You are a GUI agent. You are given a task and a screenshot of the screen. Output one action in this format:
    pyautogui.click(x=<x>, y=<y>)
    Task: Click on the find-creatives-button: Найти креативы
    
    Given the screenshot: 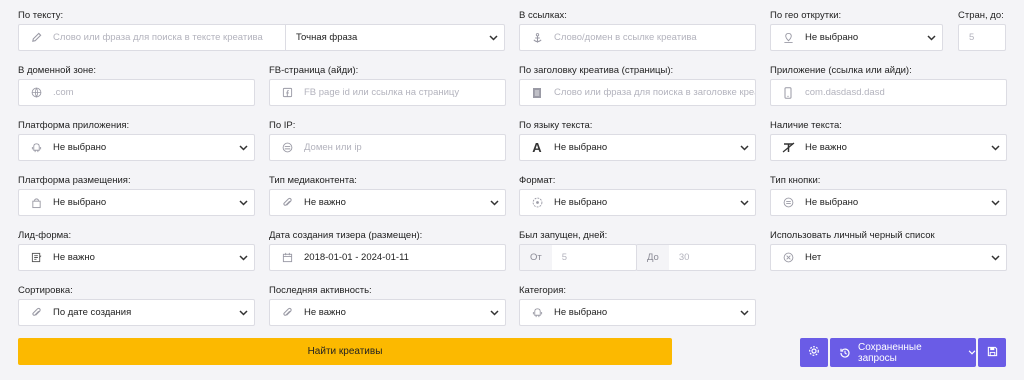 What is the action you would take?
    pyautogui.click(x=345, y=351)
    